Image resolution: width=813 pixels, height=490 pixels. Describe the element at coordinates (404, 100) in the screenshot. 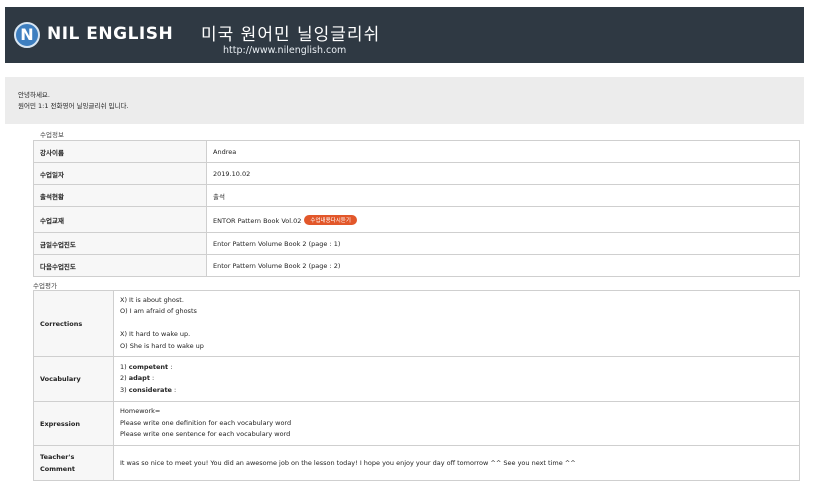

I see `greeting-box: 안녕하세요. 원어민 1:1 전화영어 닐잉글리쉬 입니다.` at that location.